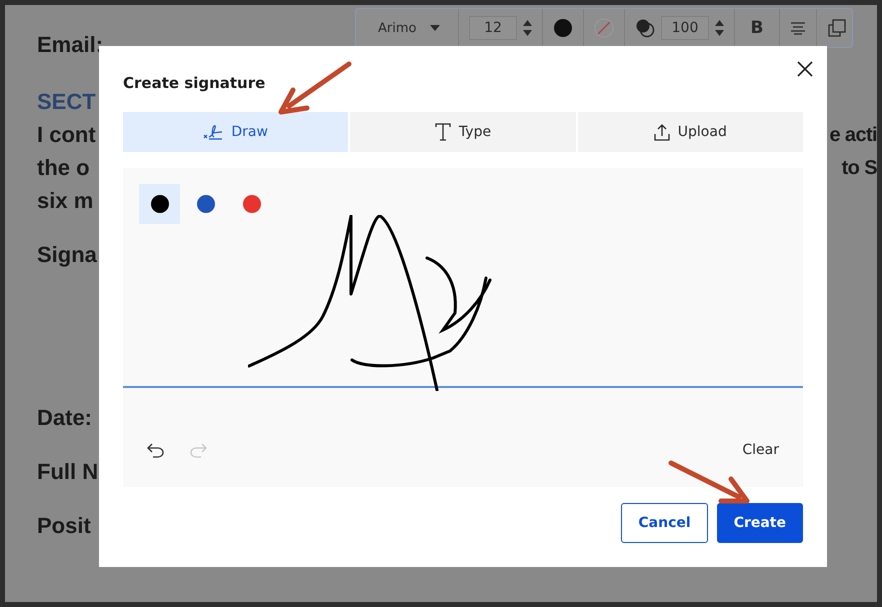 The height and width of the screenshot is (607, 882). What do you see at coordinates (645, 28) in the screenshot?
I see `opacity-icon` at bounding box center [645, 28].